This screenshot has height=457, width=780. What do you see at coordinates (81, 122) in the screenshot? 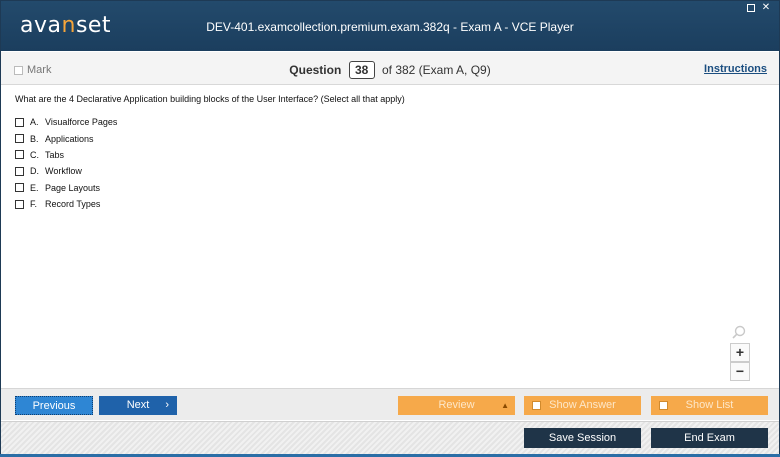
I see `option-label: Visualforce Pages` at bounding box center [81, 122].